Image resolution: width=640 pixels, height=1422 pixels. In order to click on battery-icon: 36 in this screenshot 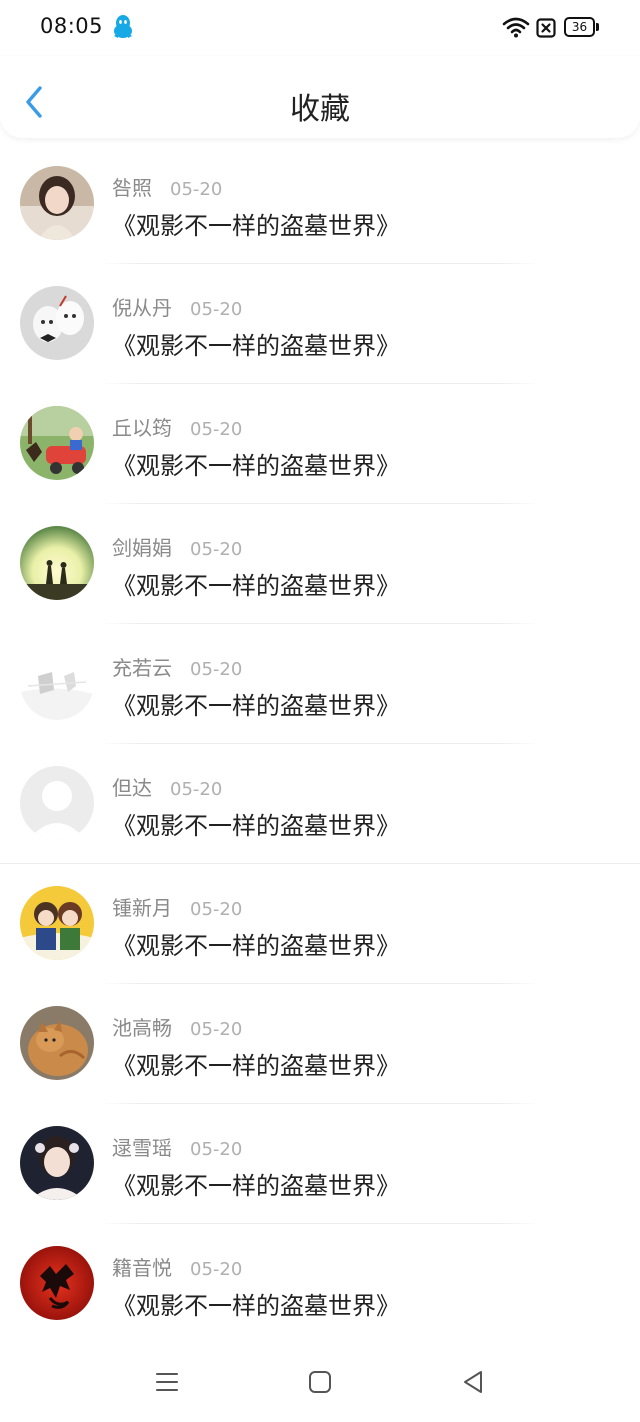, I will do `click(582, 28)`.